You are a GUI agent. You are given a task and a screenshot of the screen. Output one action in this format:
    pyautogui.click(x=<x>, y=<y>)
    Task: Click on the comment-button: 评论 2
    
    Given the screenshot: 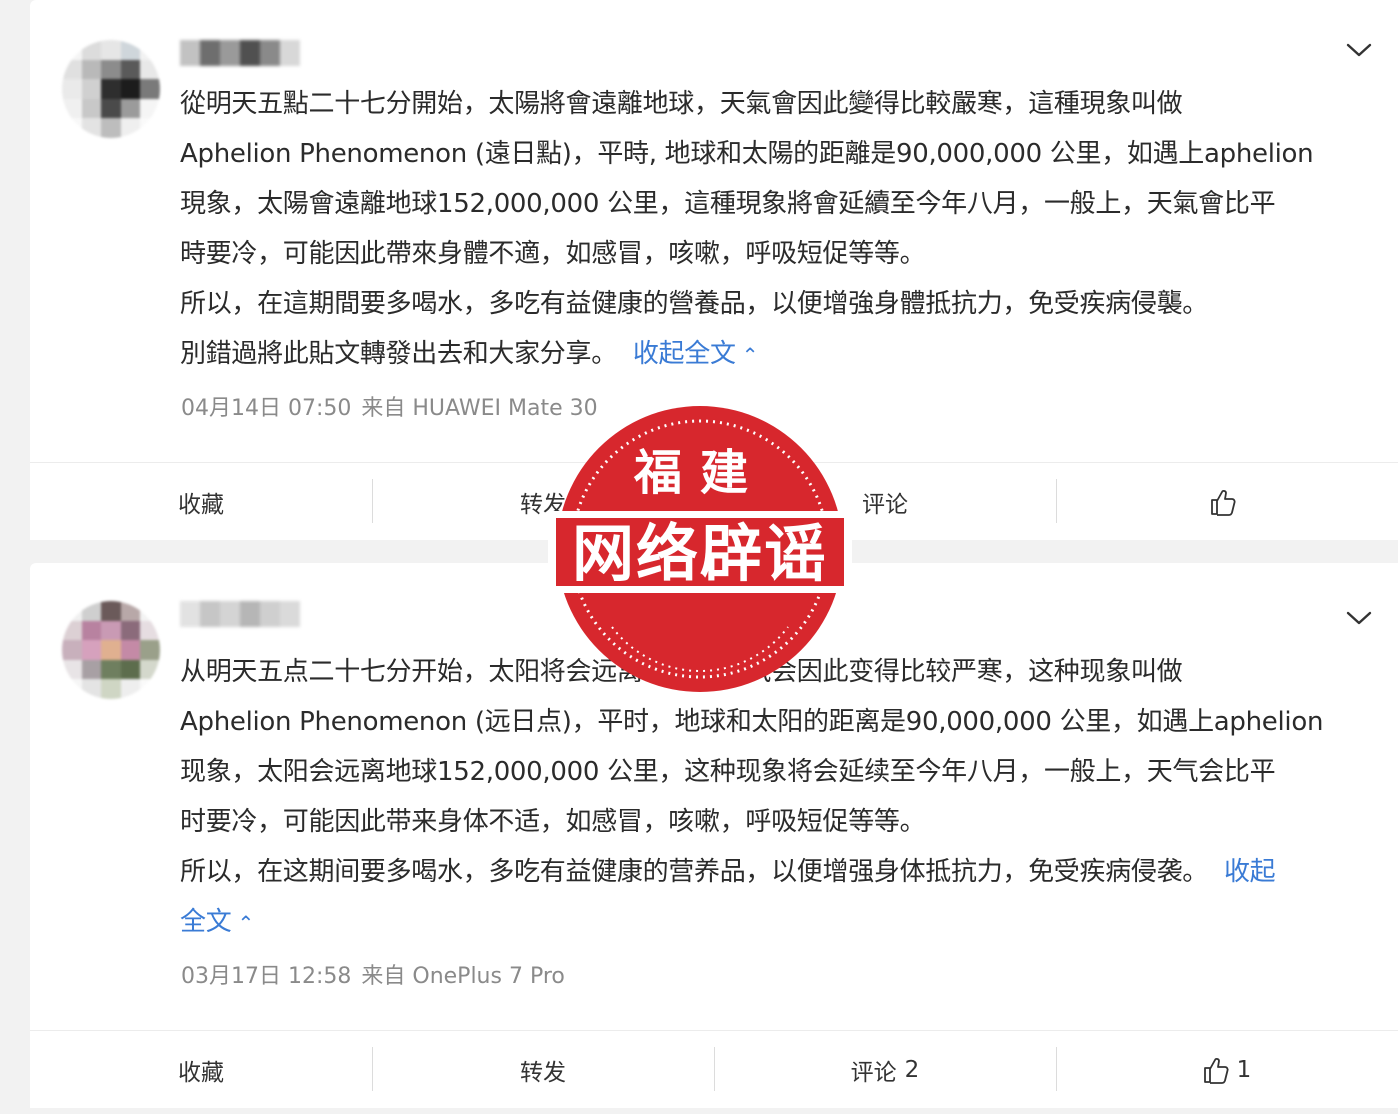 What is the action you would take?
    pyautogui.click(x=885, y=1070)
    